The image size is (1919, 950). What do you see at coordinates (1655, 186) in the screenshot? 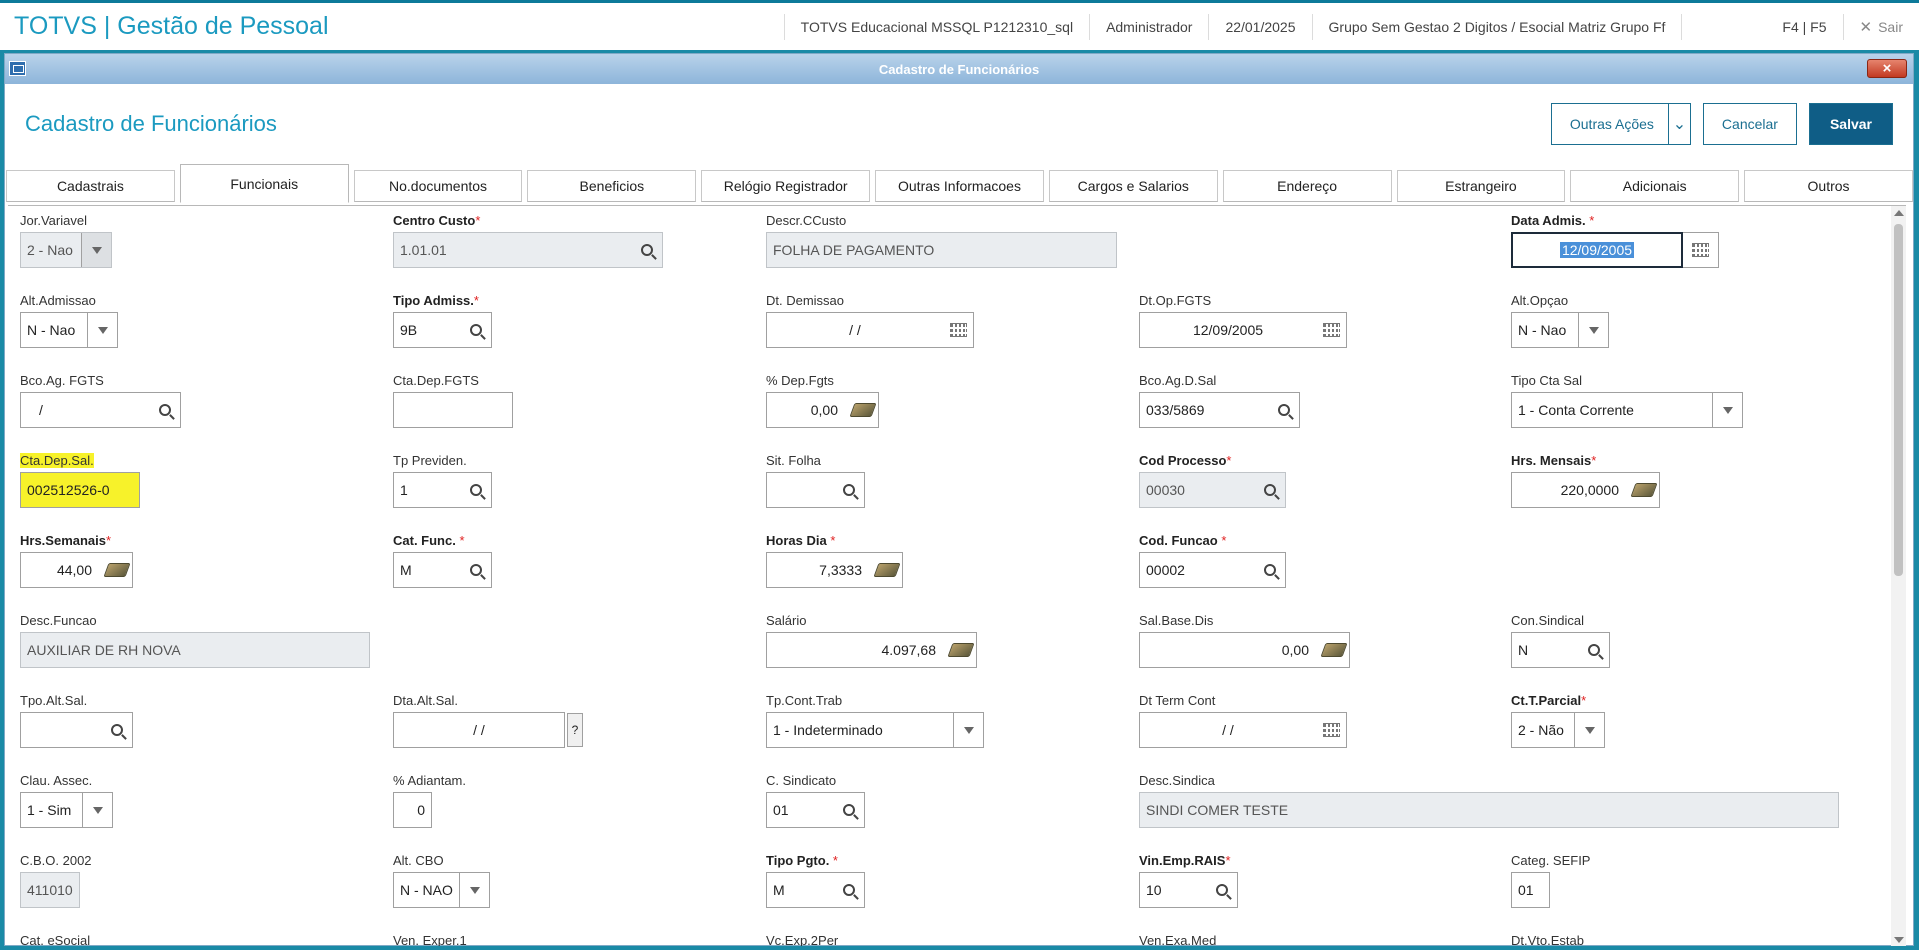
I see `tab-adicionais: Adicionais` at bounding box center [1655, 186].